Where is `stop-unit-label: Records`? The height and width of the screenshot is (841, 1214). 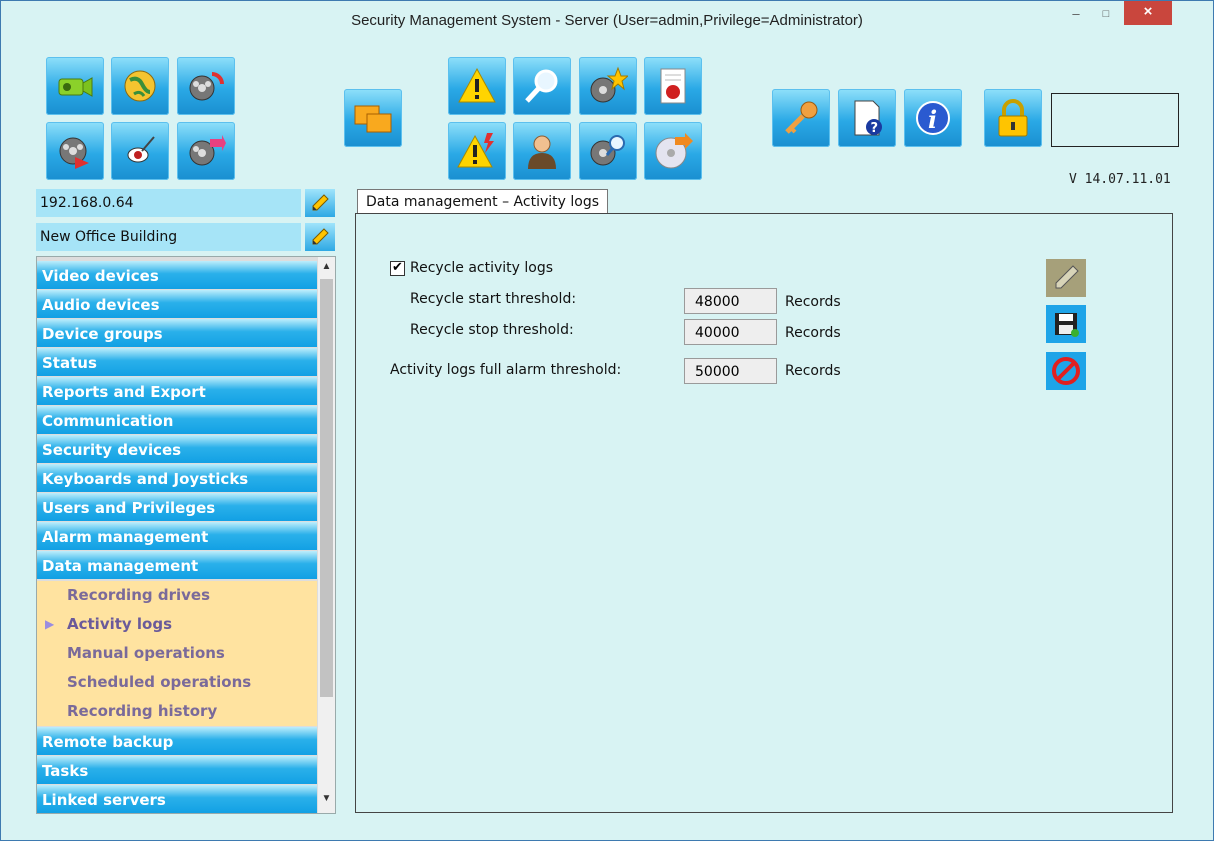 stop-unit-label: Records is located at coordinates (813, 333).